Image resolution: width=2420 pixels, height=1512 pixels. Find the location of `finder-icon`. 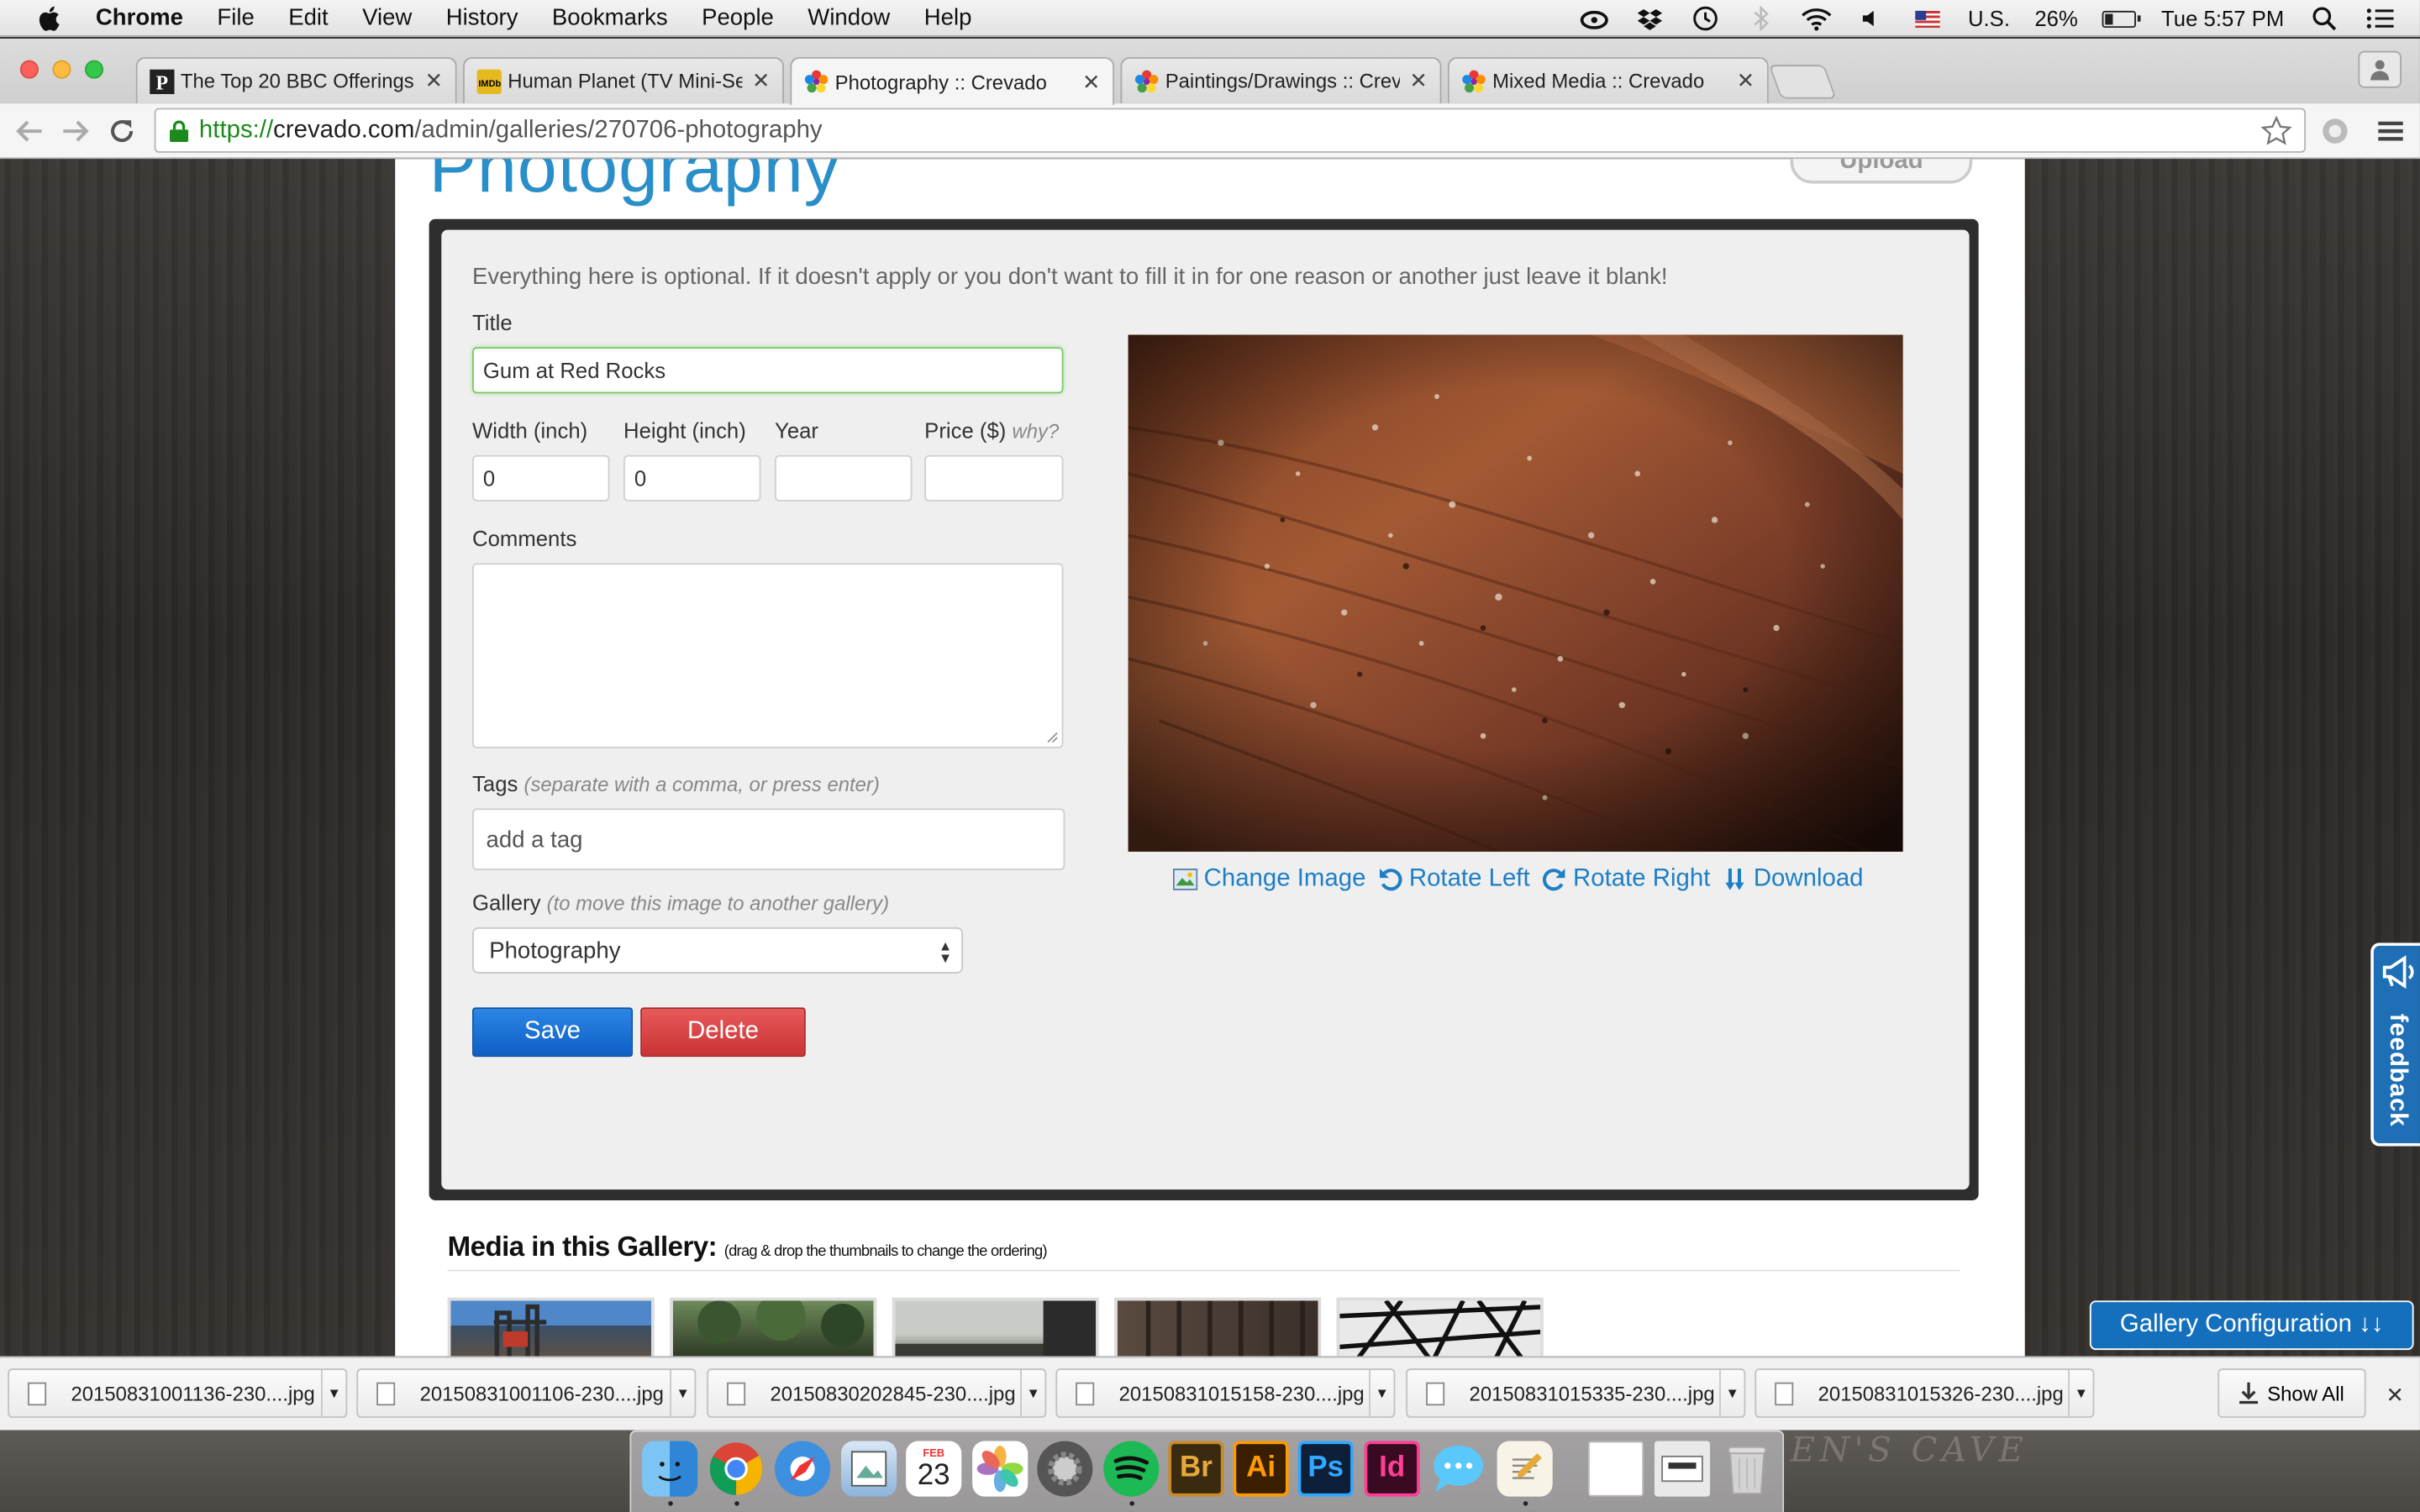

finder-icon is located at coordinates (670, 1469).